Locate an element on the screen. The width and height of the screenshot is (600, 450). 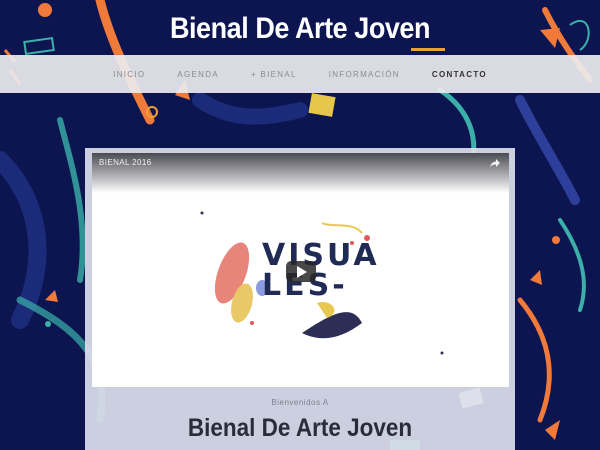
welcome-subtitle: Bienvenidos A is located at coordinates (300, 402).